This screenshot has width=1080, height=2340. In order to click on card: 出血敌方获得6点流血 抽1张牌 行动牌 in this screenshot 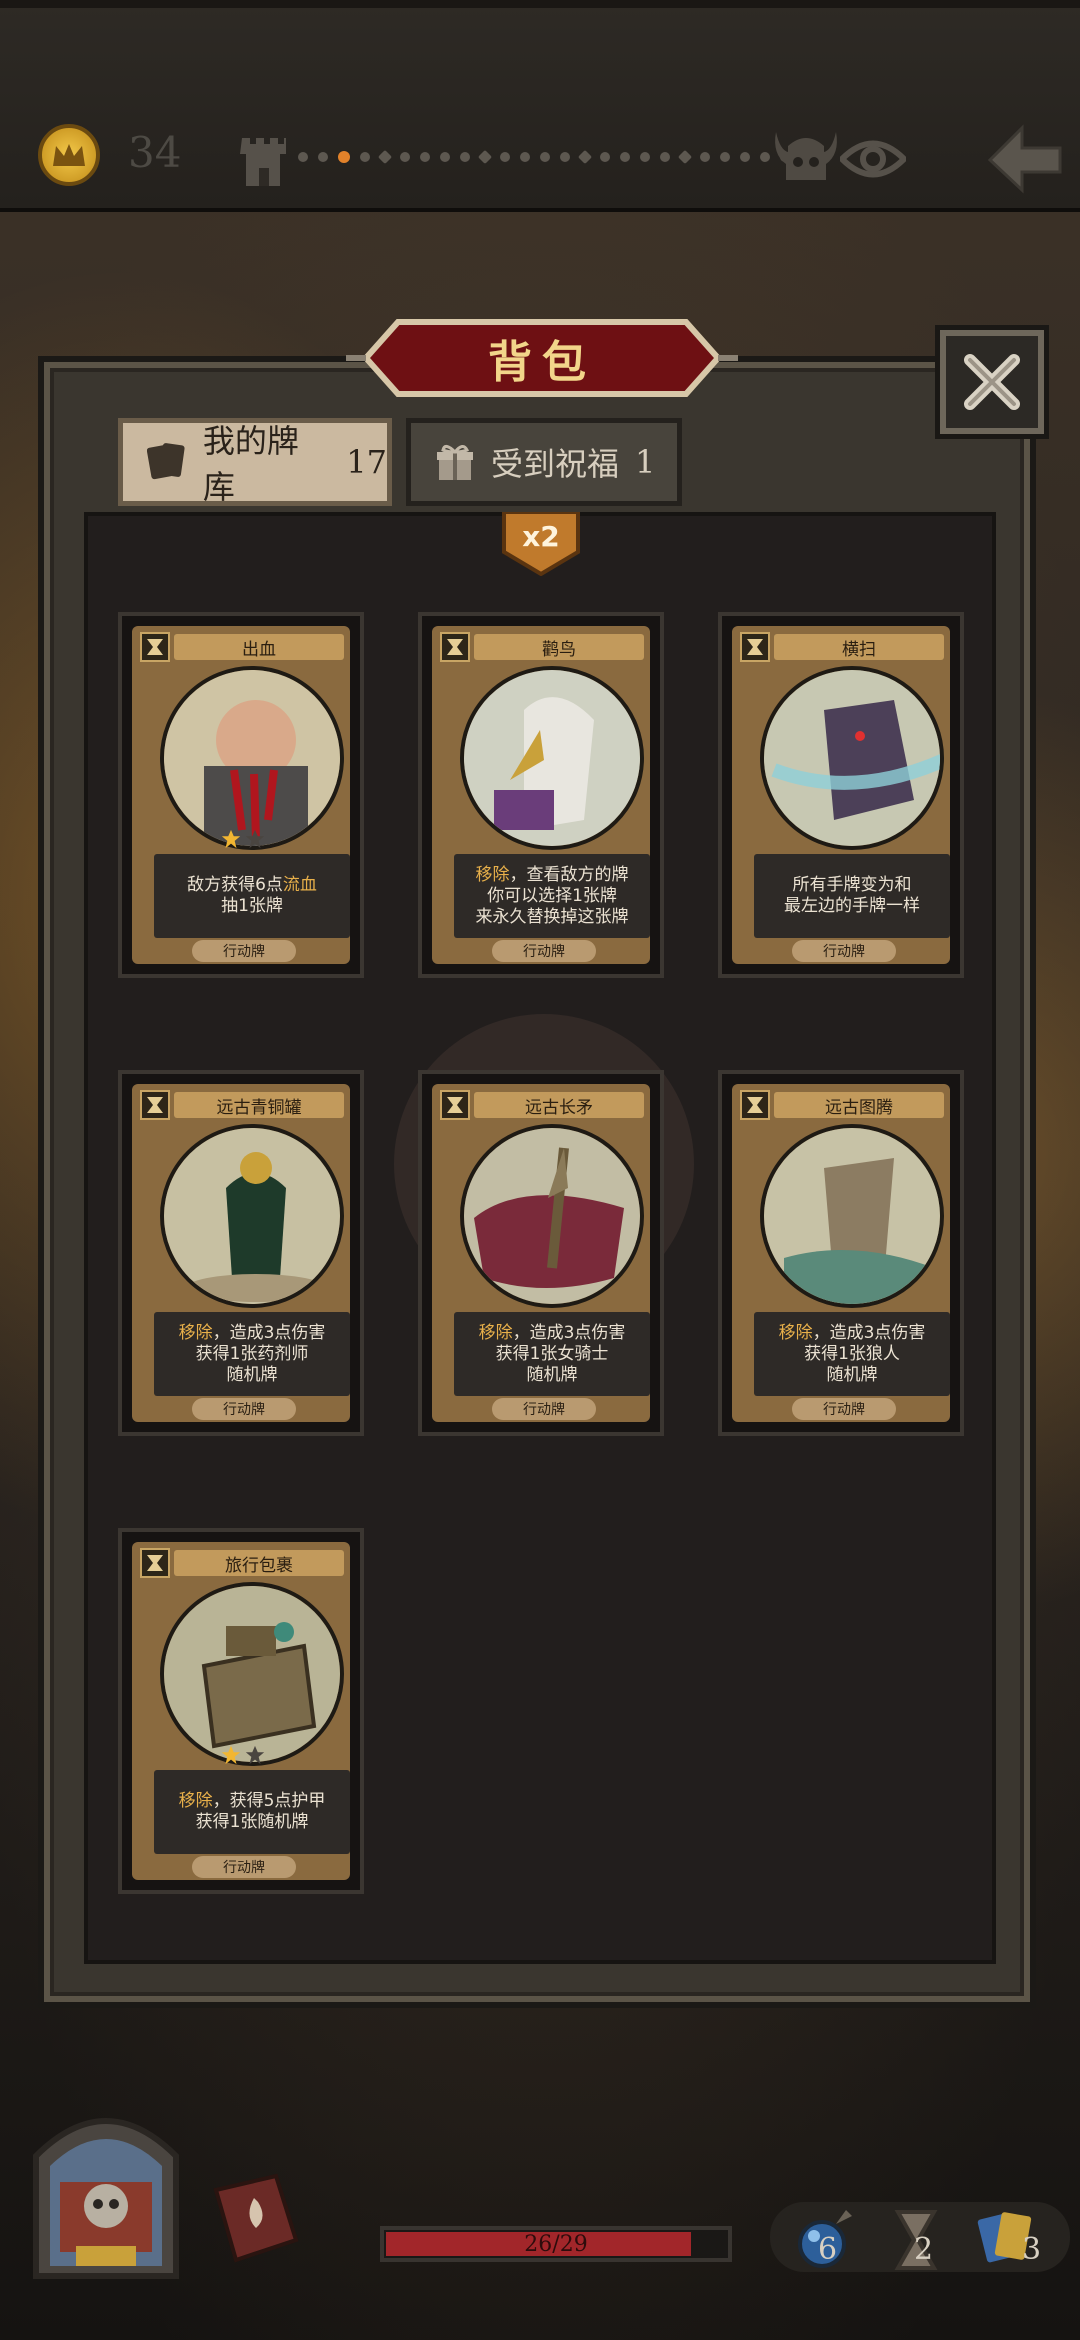, I will do `click(241, 795)`.